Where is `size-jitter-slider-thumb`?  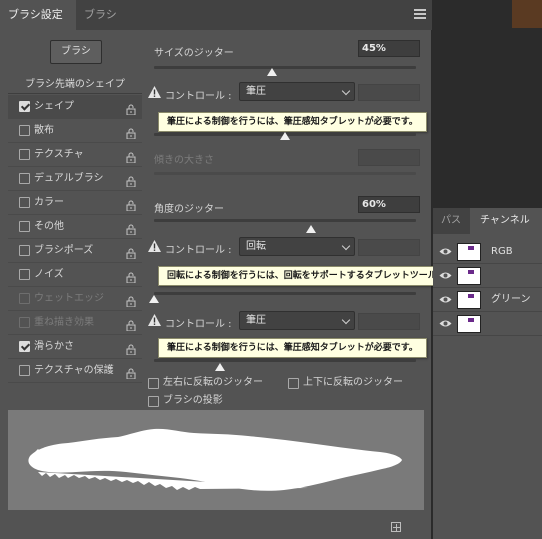 size-jitter-slider-thumb is located at coordinates (271, 72).